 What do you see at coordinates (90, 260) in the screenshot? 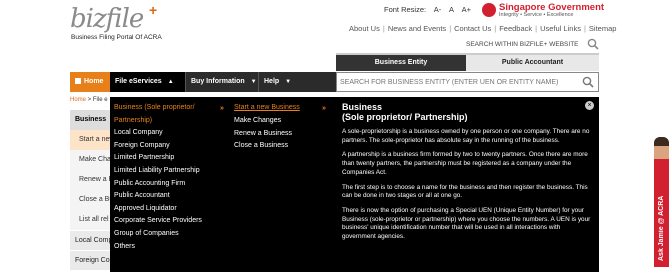
I see `sidebar-item-foreign-company: Foreign Com` at bounding box center [90, 260].